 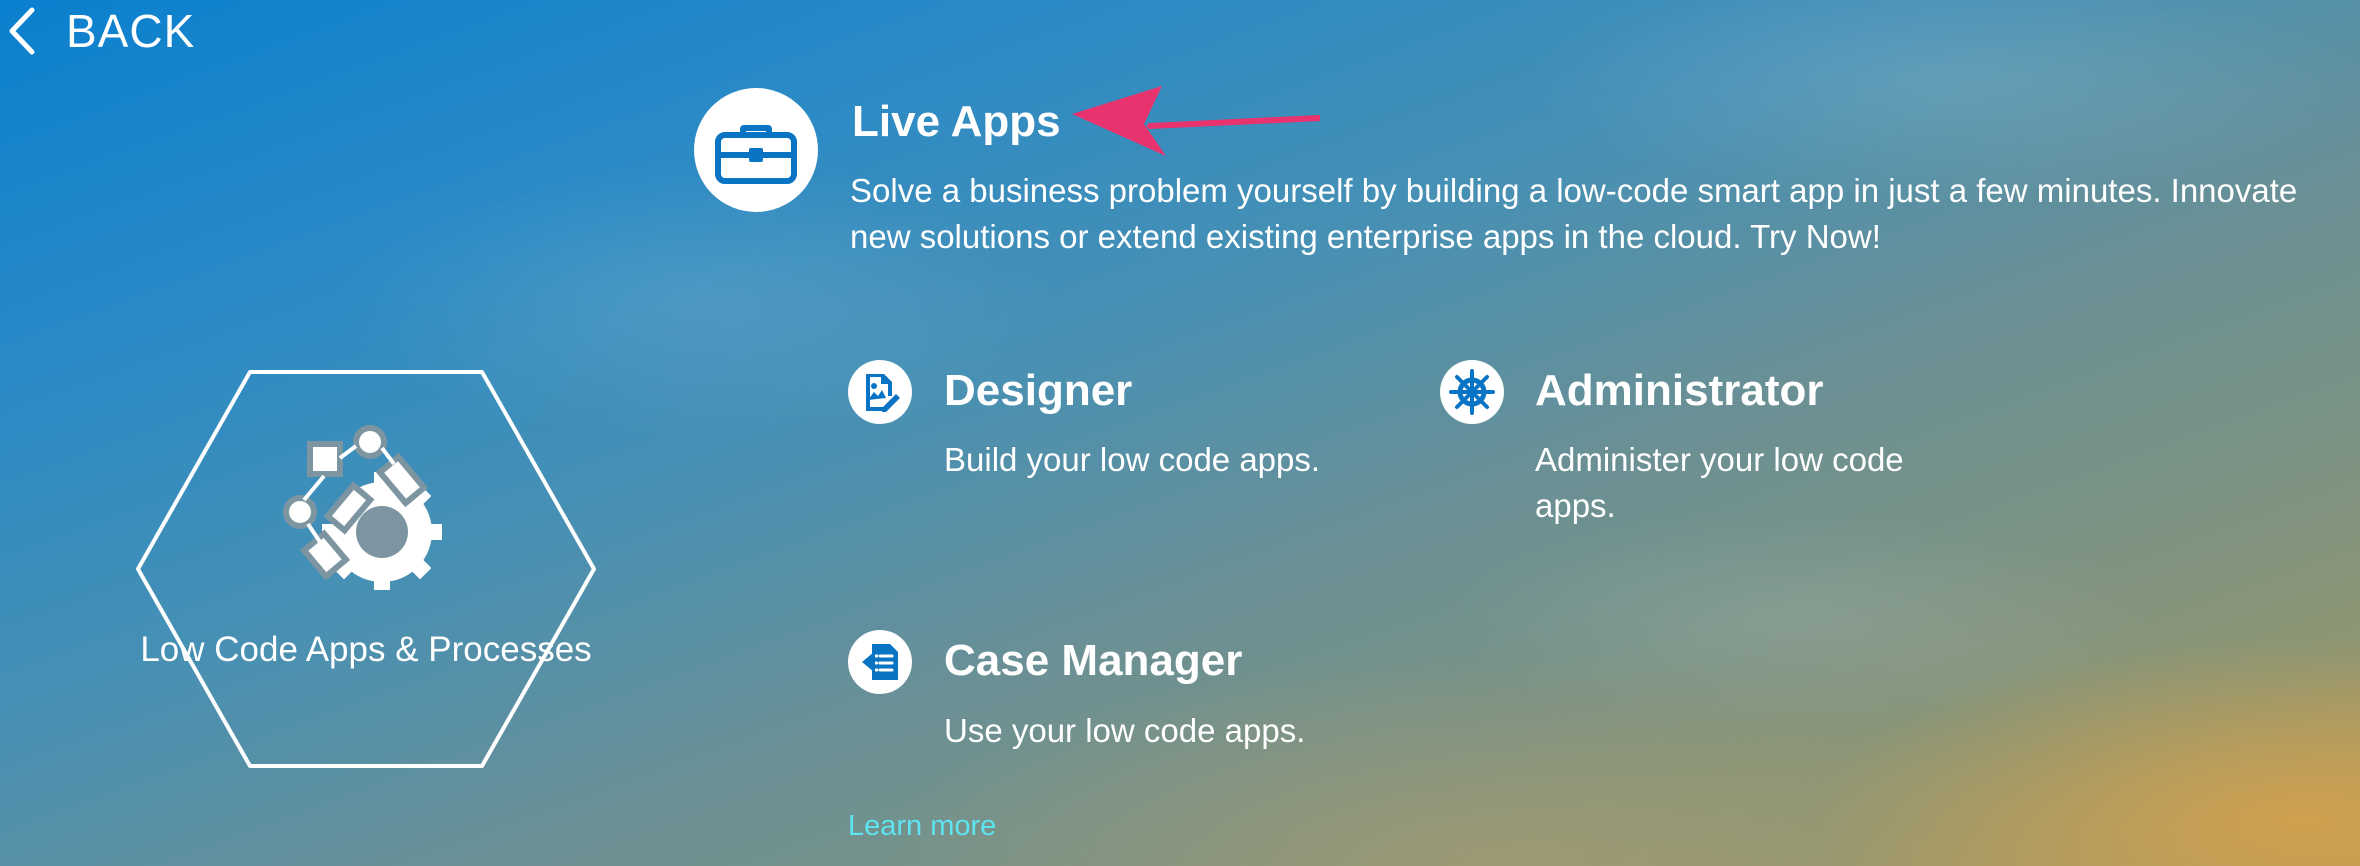 I want to click on back-label: BACK, so click(x=131, y=31).